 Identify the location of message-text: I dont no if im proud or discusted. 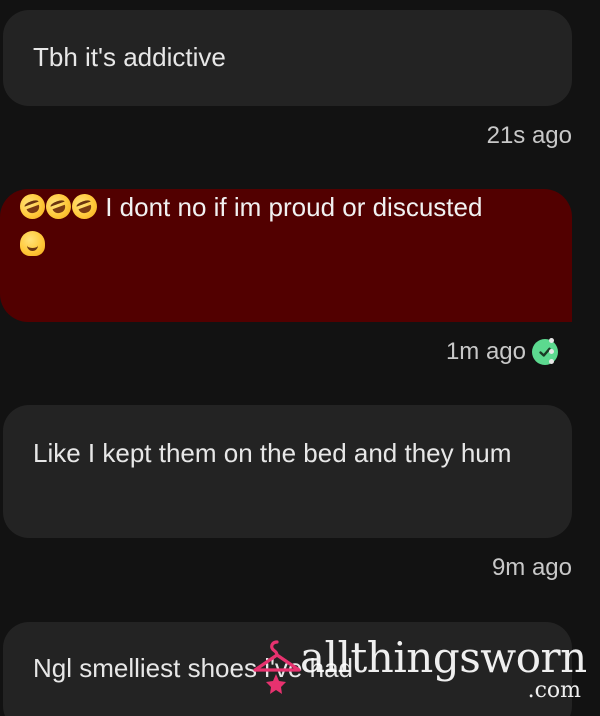
(294, 207).